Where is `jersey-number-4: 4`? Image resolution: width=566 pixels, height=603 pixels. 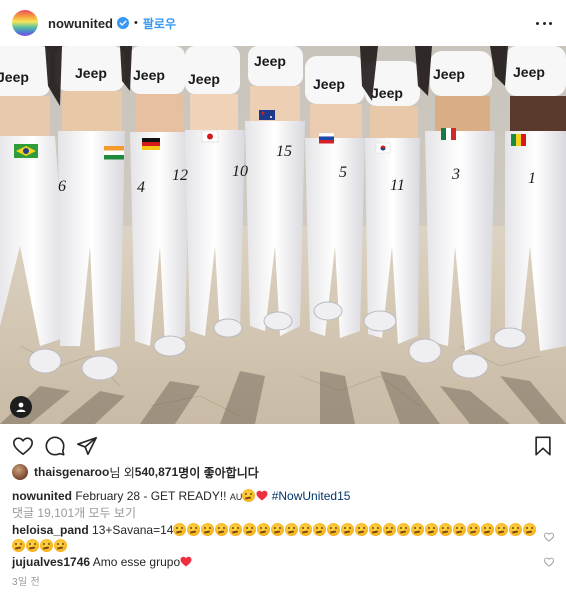 jersey-number-4: 4 is located at coordinates (141, 187).